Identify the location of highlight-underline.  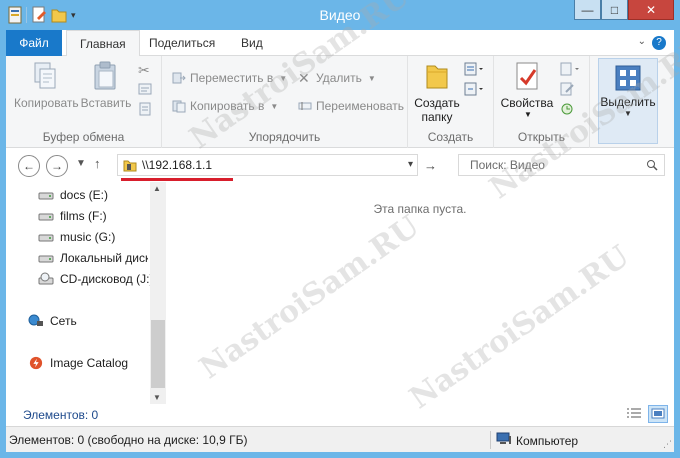
(177, 179).